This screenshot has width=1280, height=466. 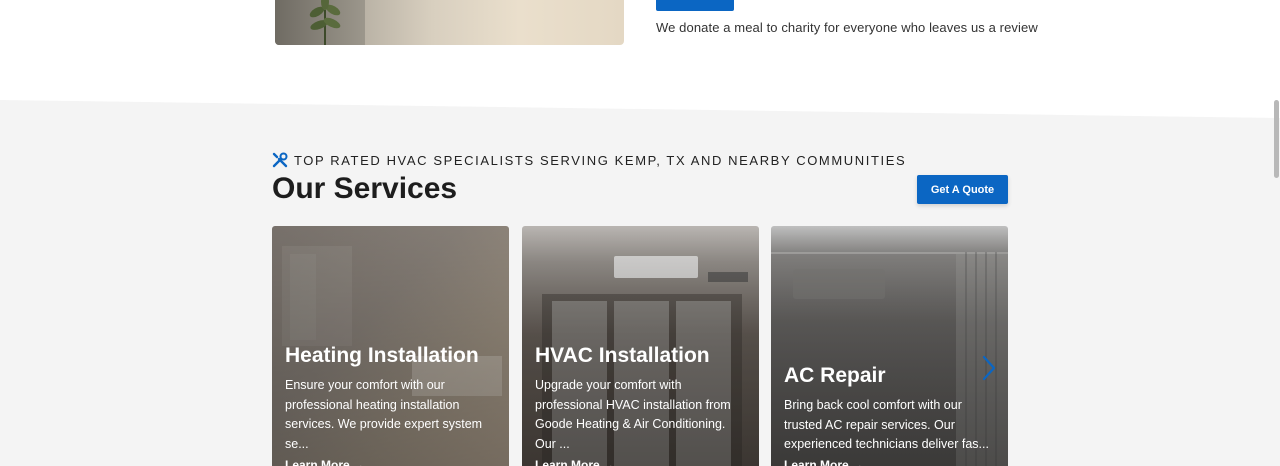 What do you see at coordinates (449, 22) in the screenshot?
I see `interior-photo` at bounding box center [449, 22].